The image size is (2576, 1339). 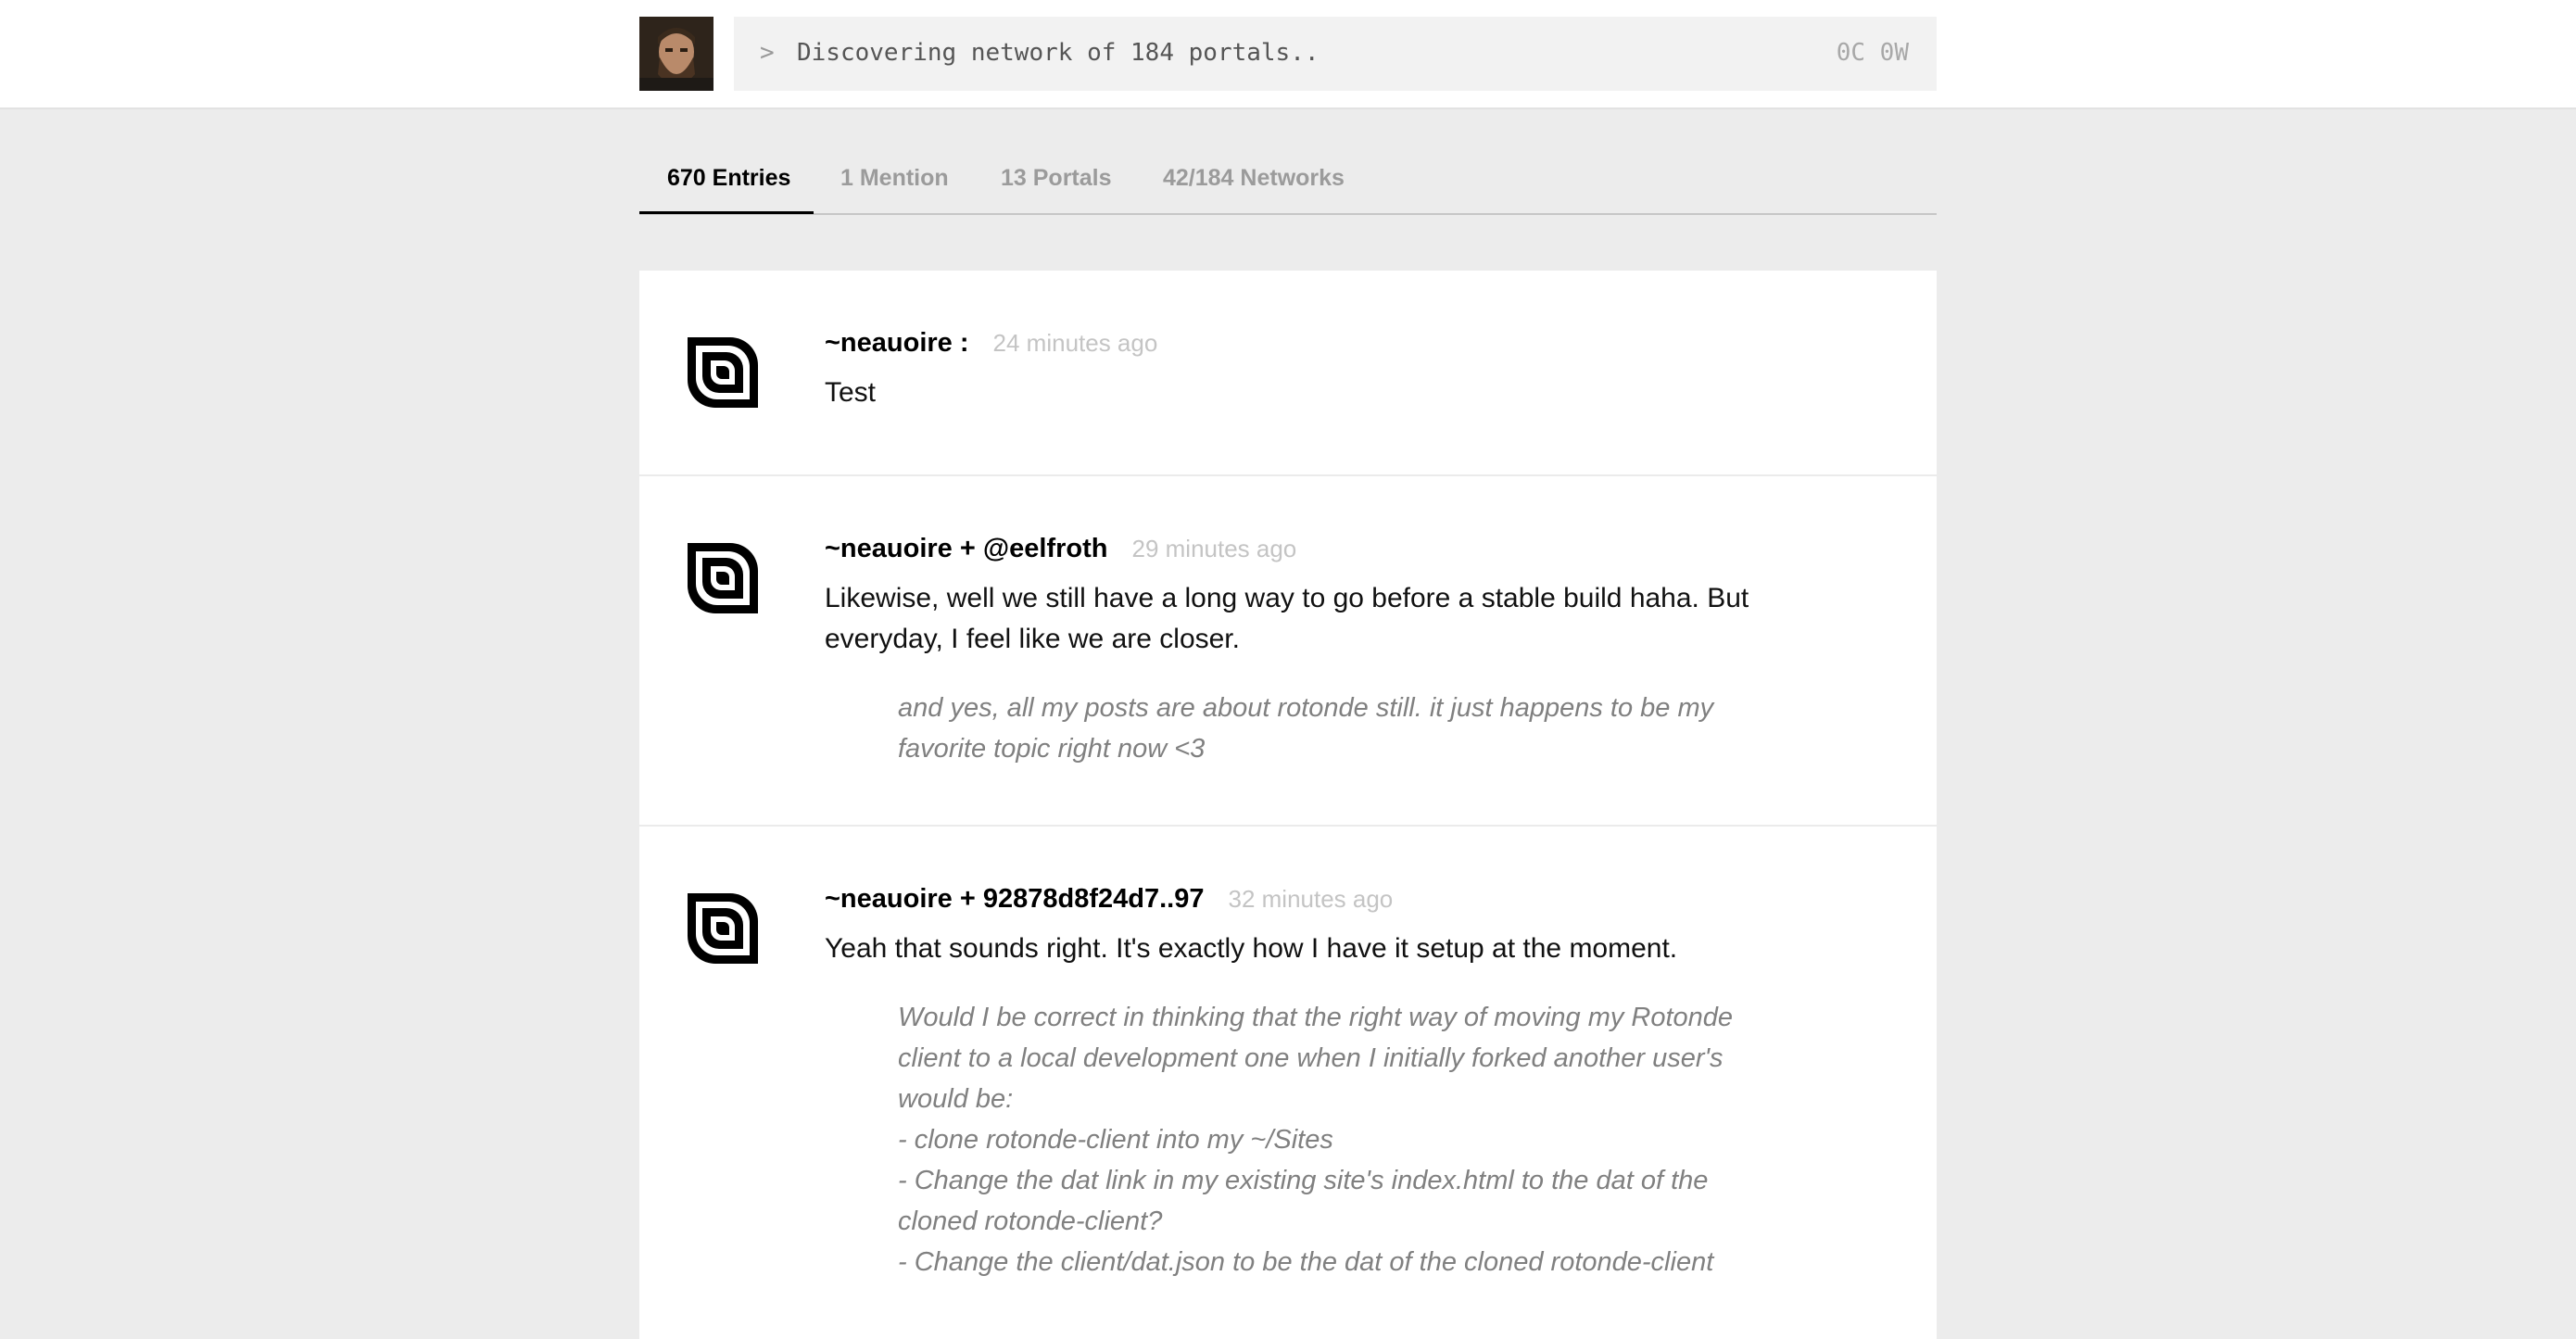 What do you see at coordinates (729, 178) in the screenshot?
I see `tab-entries: 670 Entries` at bounding box center [729, 178].